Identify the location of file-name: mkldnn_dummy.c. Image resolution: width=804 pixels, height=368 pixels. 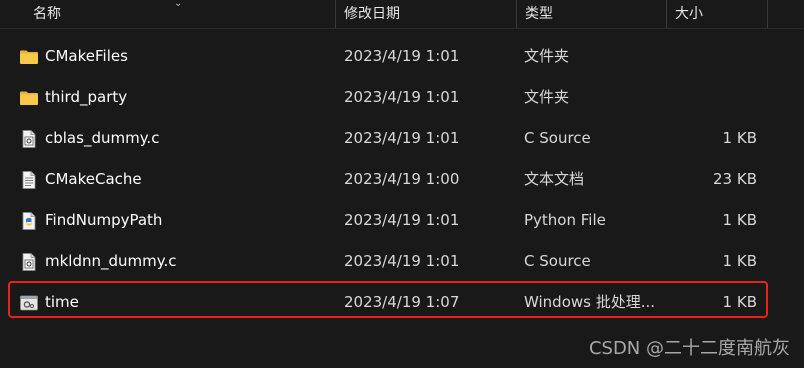
(111, 261).